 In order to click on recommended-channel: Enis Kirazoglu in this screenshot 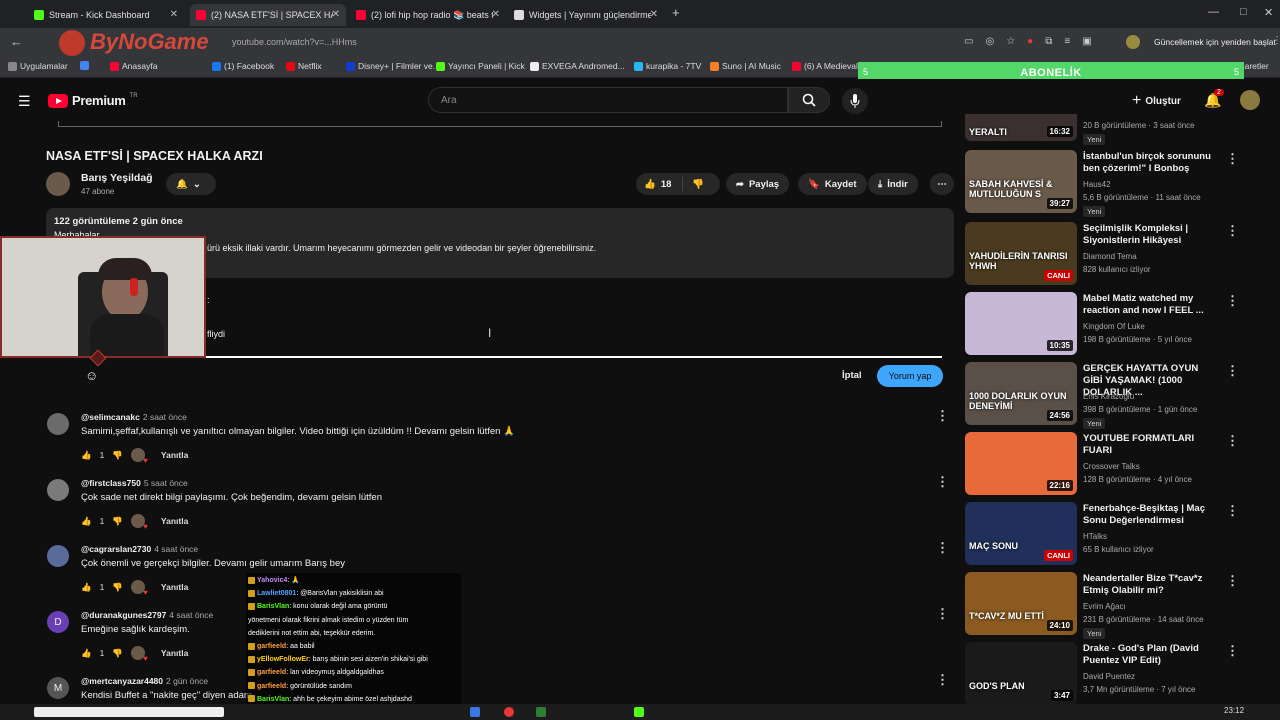, I will do `click(1108, 396)`.